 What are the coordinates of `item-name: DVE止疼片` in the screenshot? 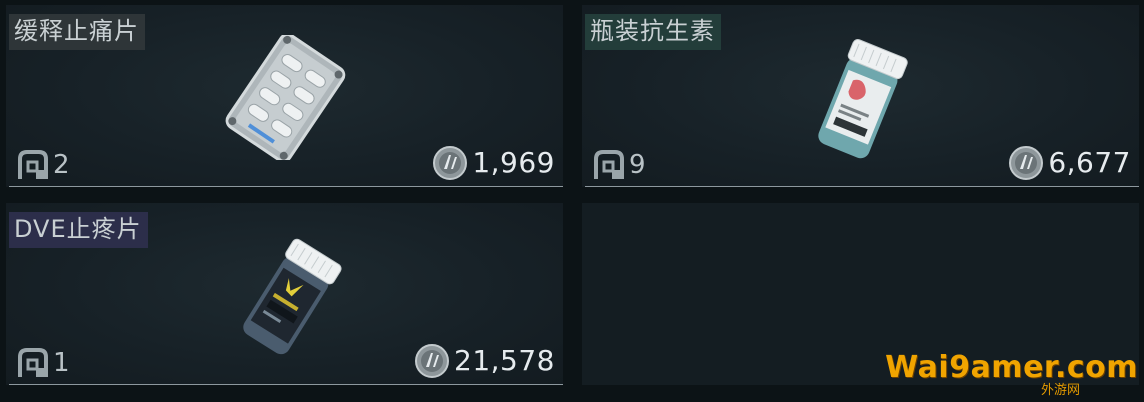 It's located at (78, 230).